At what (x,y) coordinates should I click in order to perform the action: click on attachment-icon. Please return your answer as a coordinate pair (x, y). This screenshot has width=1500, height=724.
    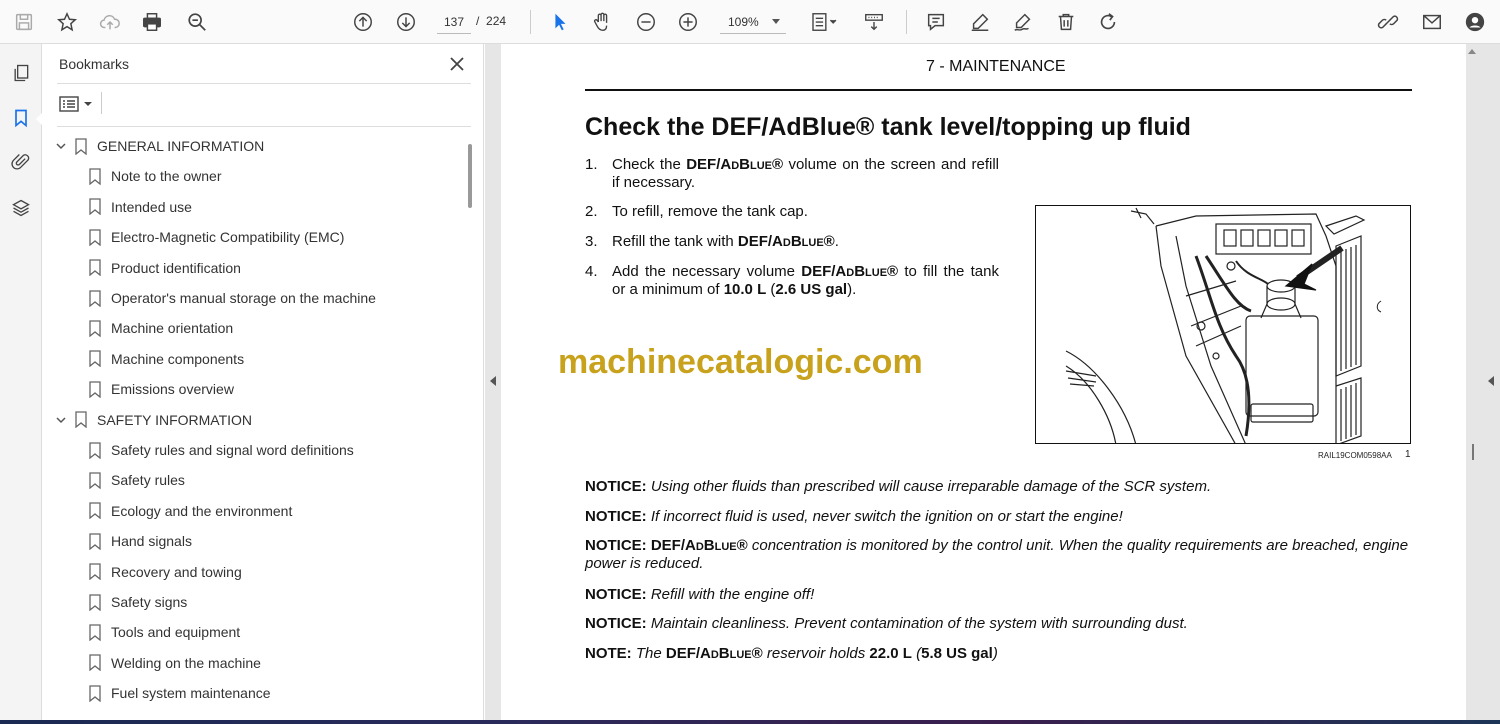
    Looking at the image, I should click on (21, 162).